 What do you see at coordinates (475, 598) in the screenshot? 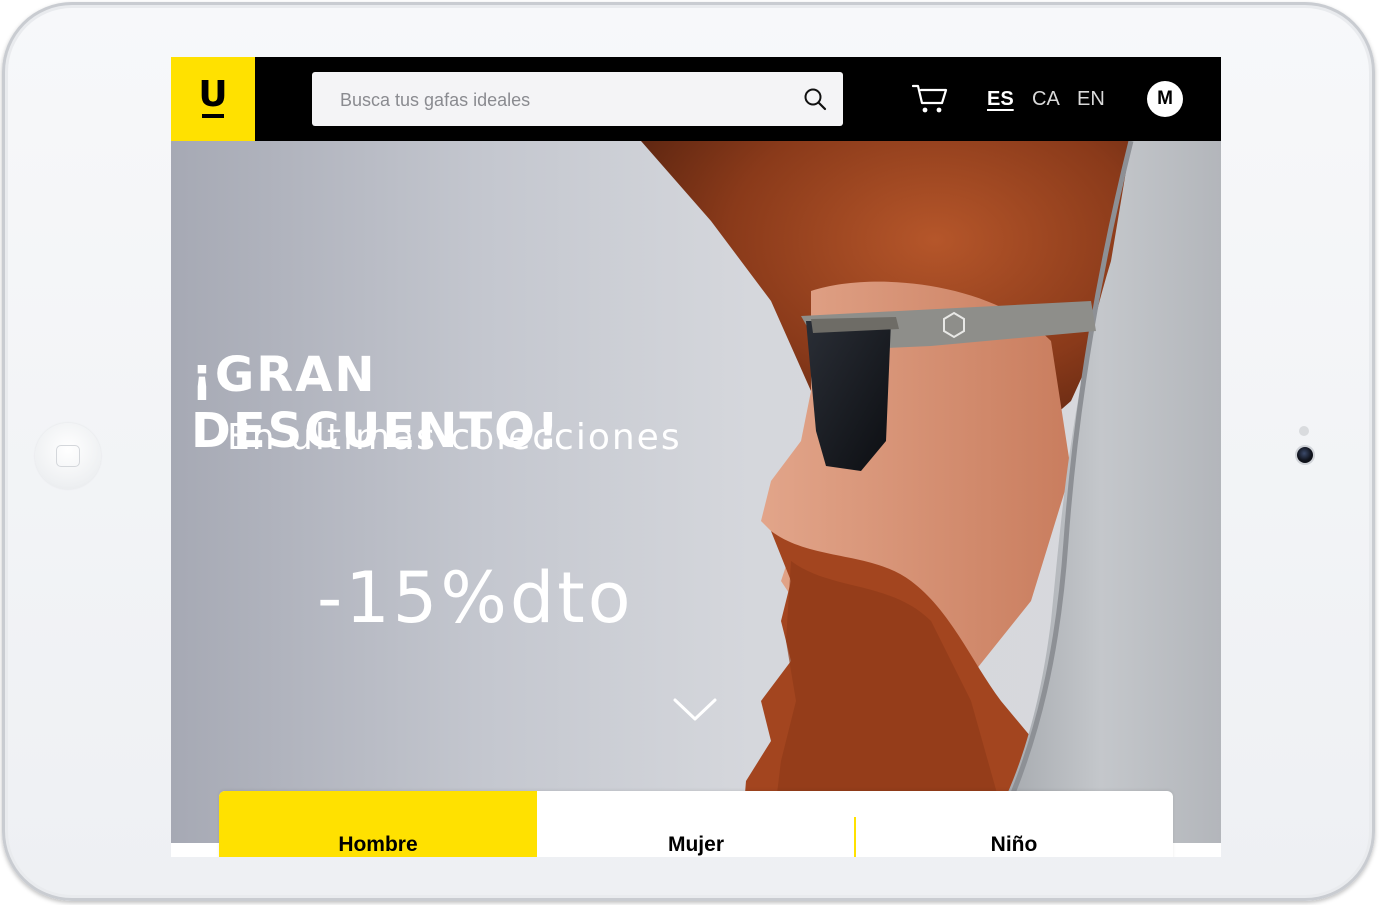
I see `hero-discount: -15%dto` at bounding box center [475, 598].